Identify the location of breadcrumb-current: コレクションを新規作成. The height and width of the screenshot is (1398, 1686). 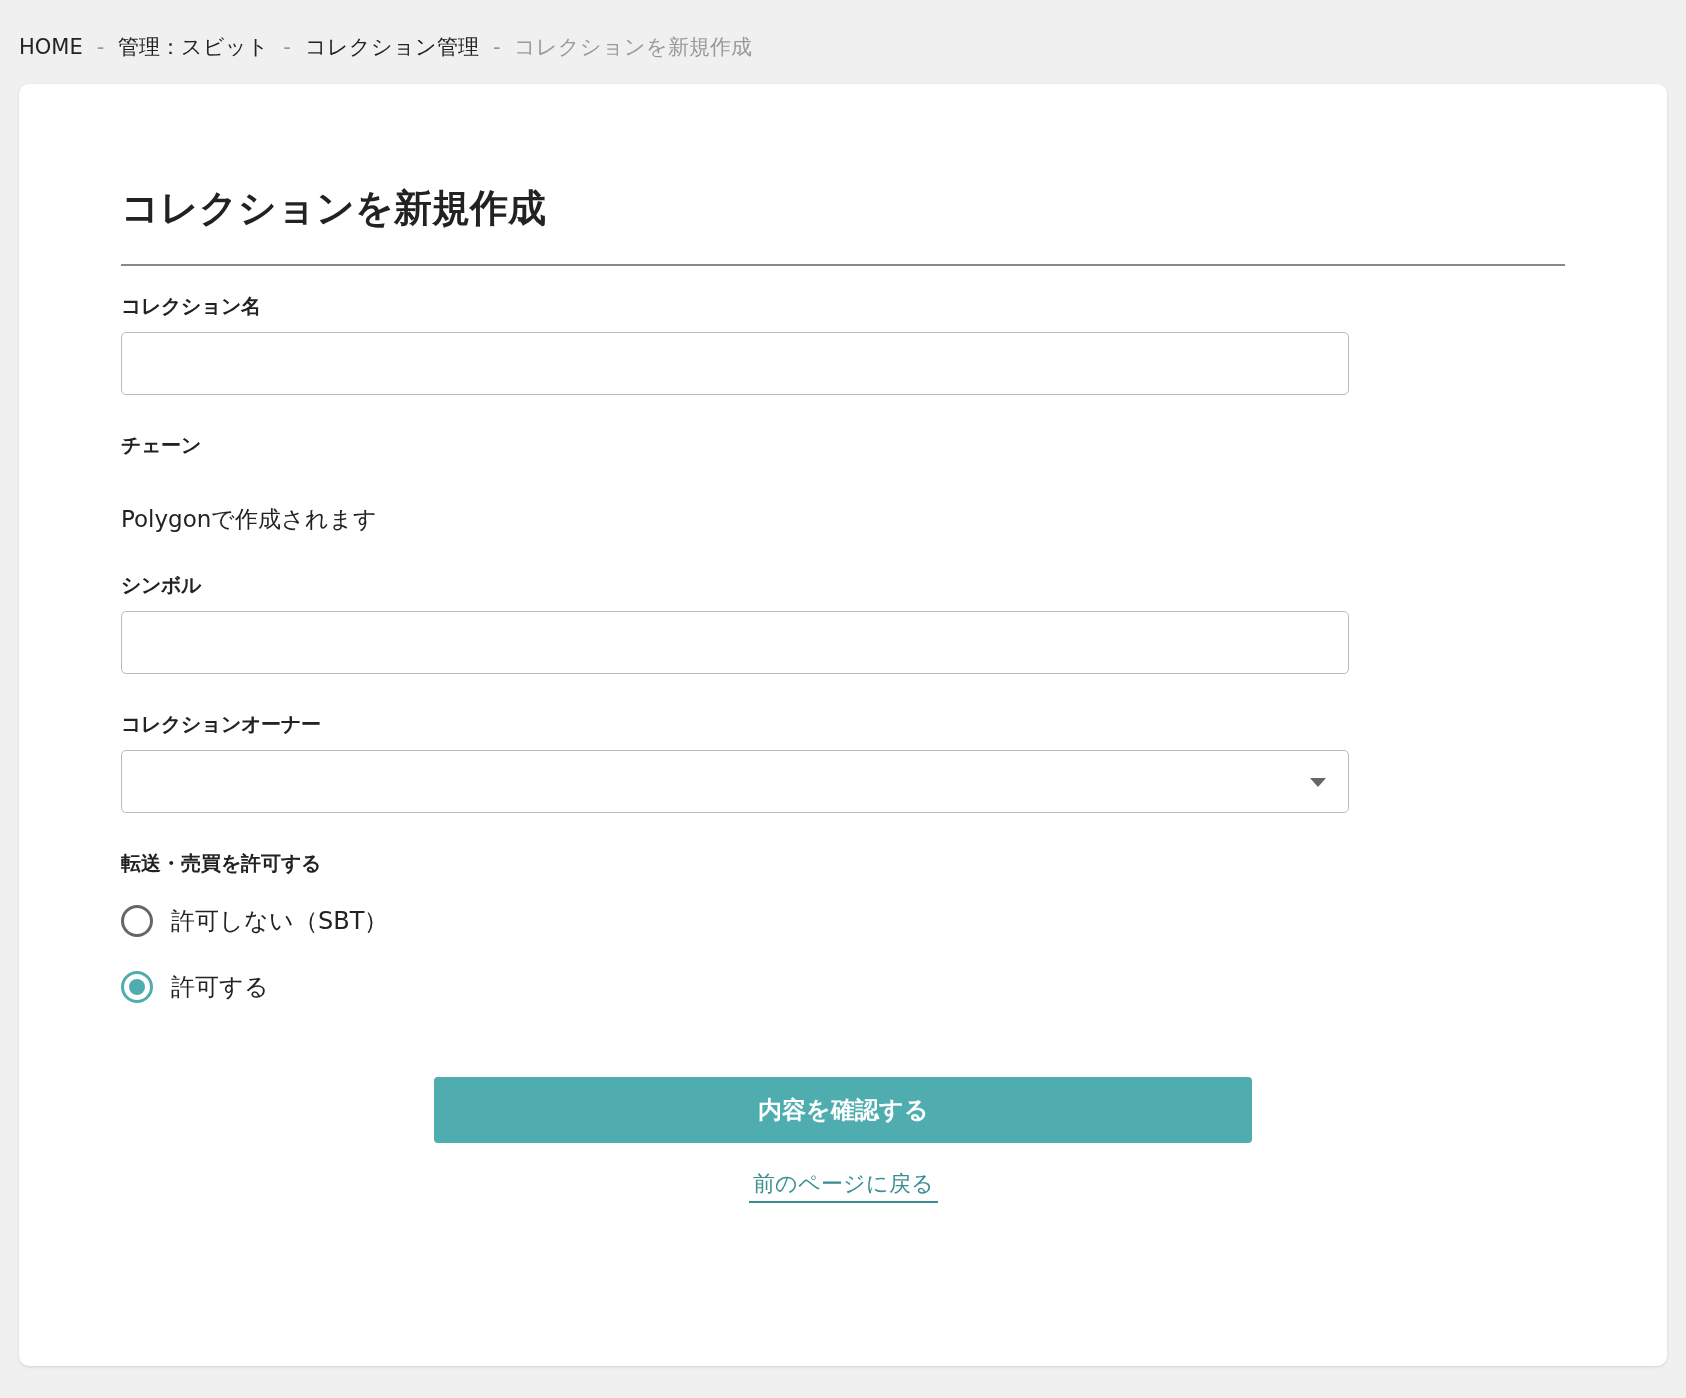
(633, 47).